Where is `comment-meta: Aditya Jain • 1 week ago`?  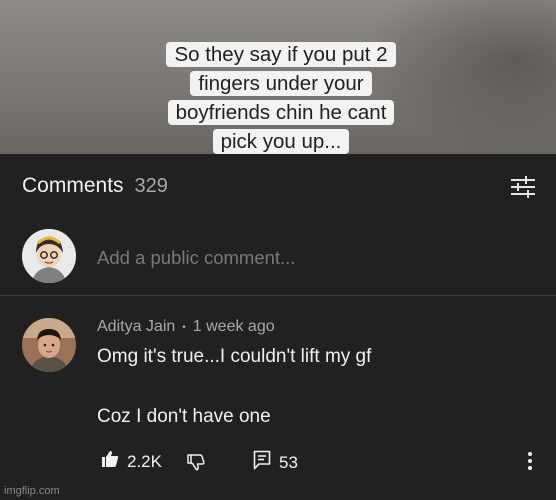 comment-meta: Aditya Jain • 1 week ago is located at coordinates (186, 327).